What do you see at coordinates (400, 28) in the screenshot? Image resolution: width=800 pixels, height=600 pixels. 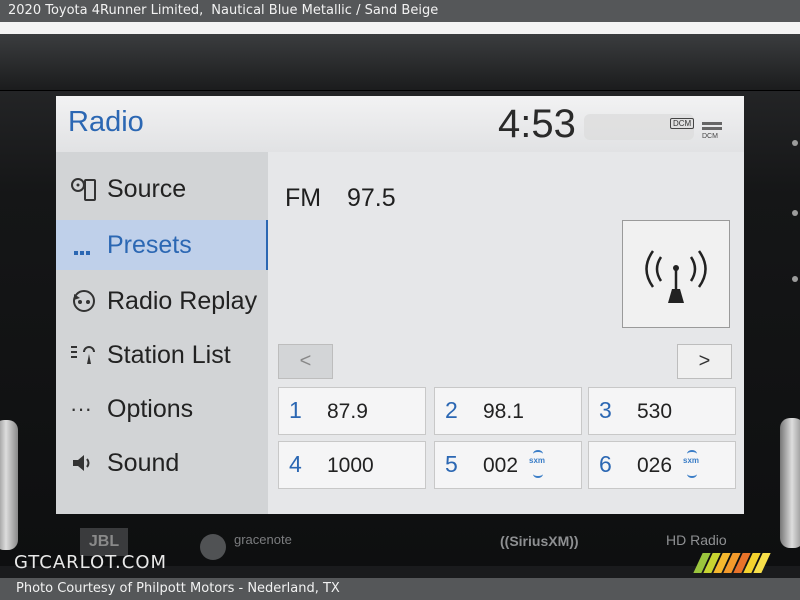 I see `photo-top-border` at bounding box center [400, 28].